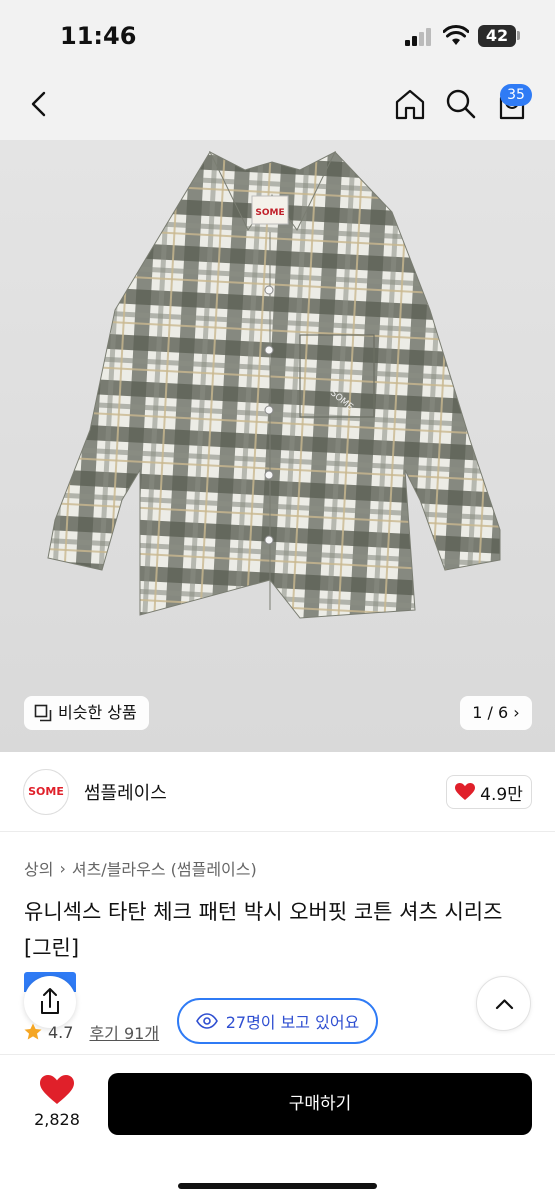  What do you see at coordinates (38, 868) in the screenshot?
I see `breadcrumb-category: 상의` at bounding box center [38, 868].